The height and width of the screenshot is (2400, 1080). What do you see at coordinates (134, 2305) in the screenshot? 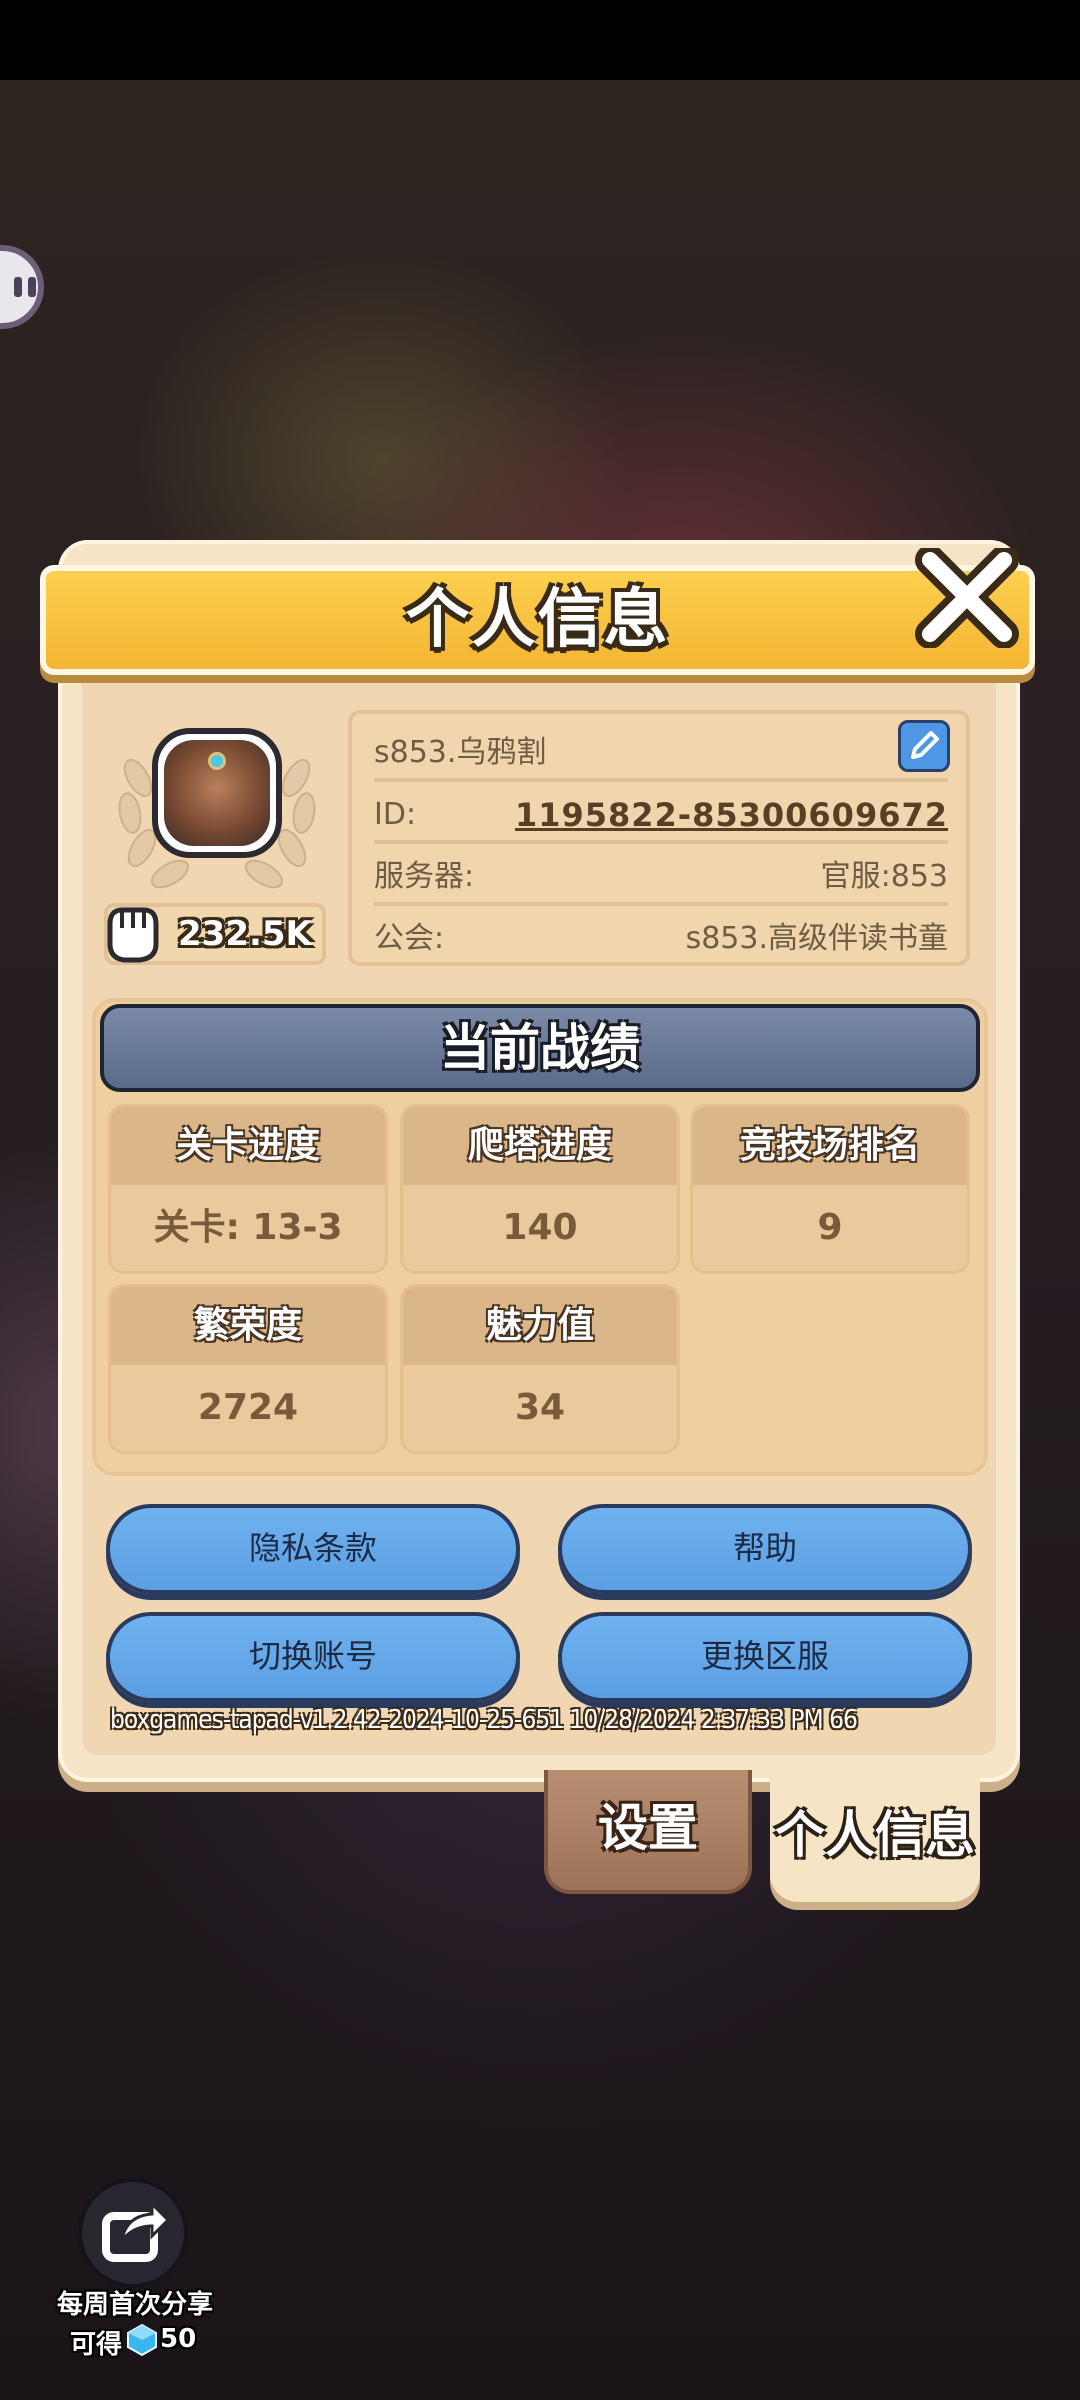
I see `share-promo-line1: 每周首次分享` at bounding box center [134, 2305].